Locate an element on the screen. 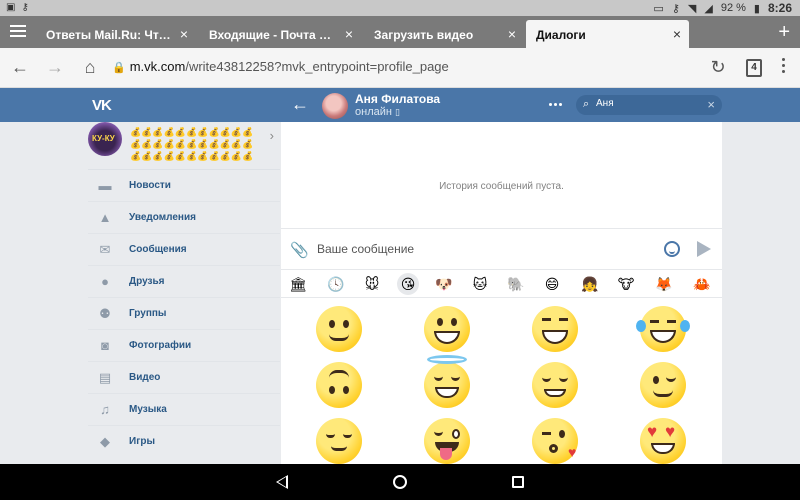 The height and width of the screenshot is (500, 800). kissing-heart-emoji: ♥ is located at coordinates (555, 441).